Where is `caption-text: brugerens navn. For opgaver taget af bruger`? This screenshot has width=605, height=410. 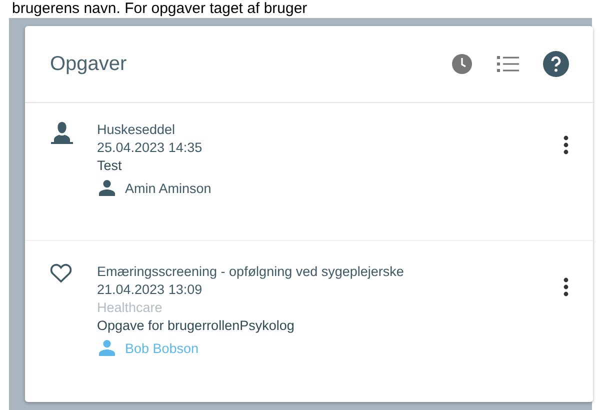
caption-text: brugerens navn. For opgaver taget af bruger is located at coordinates (159, 9).